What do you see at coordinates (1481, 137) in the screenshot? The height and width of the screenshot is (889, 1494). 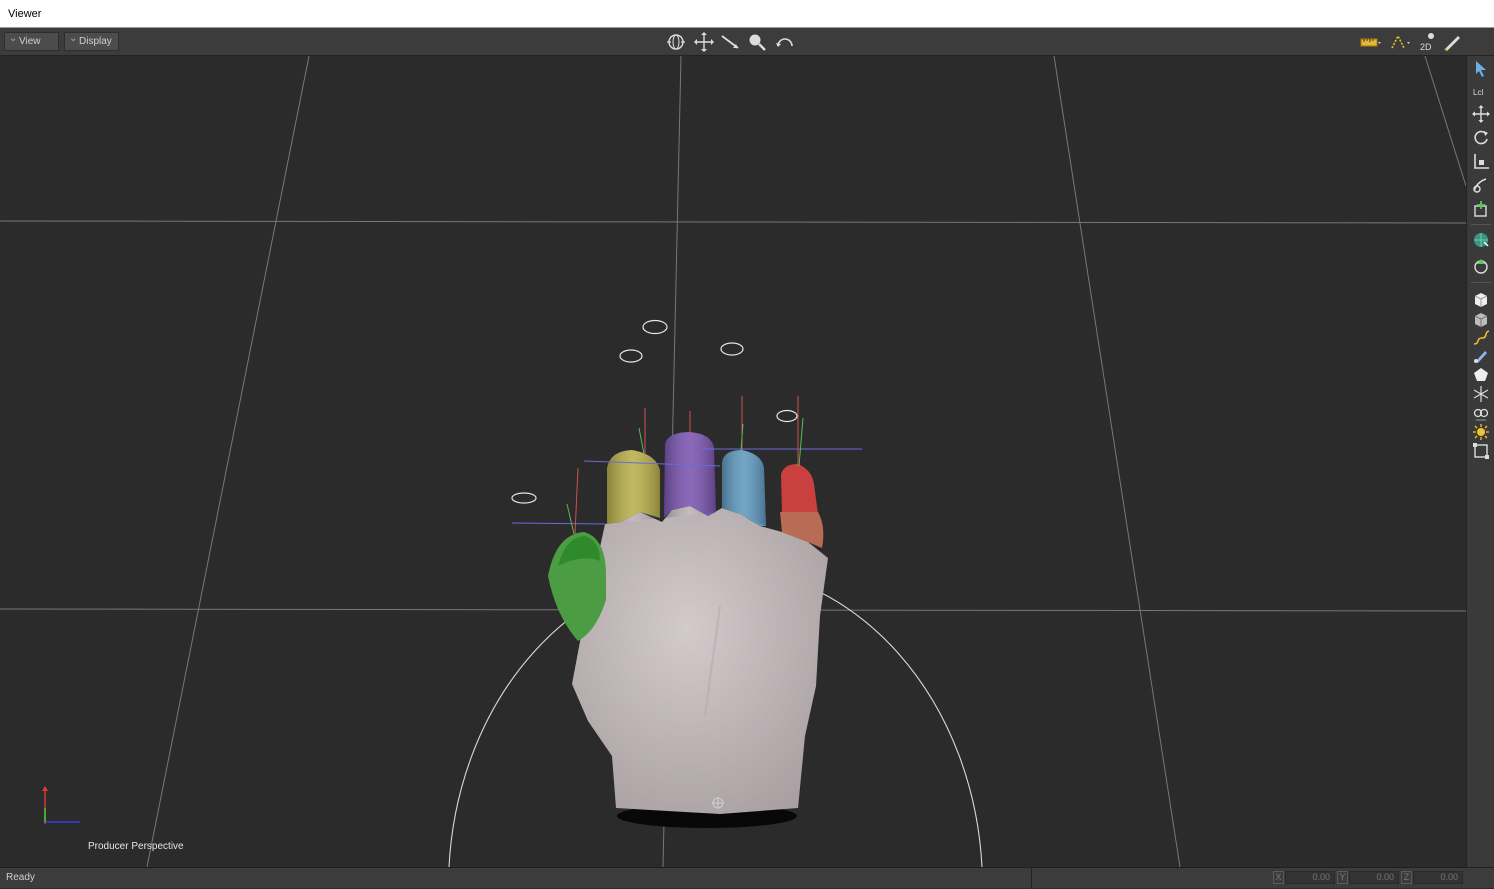 I see `rotate-icon` at bounding box center [1481, 137].